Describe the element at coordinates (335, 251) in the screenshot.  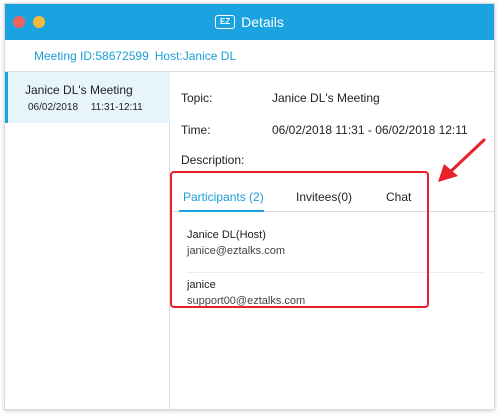
I see `participant-item: Janice DL(Host) janice@eztalks.com` at that location.